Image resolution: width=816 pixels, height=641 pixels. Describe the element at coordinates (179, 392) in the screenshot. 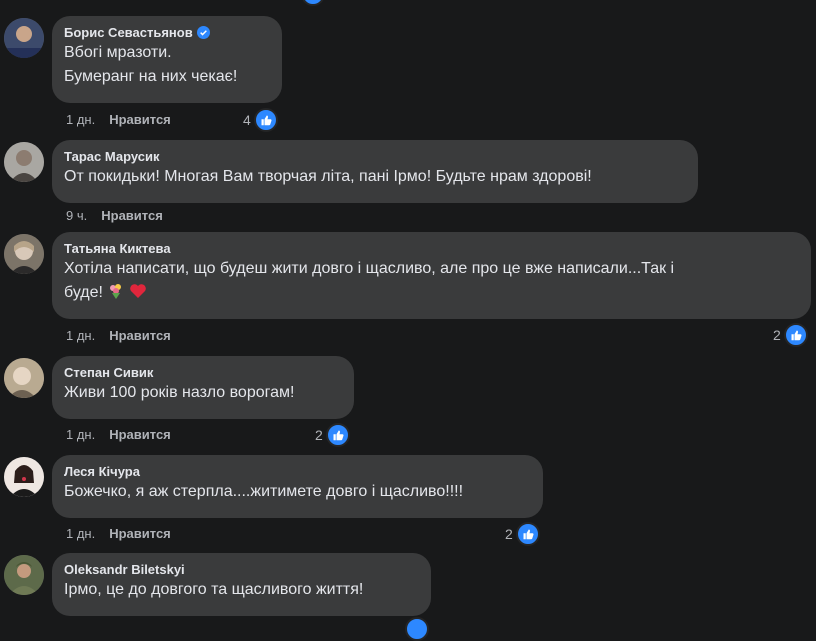

I see `comment-text-line: Живи 100 років назло ворогам!` at that location.